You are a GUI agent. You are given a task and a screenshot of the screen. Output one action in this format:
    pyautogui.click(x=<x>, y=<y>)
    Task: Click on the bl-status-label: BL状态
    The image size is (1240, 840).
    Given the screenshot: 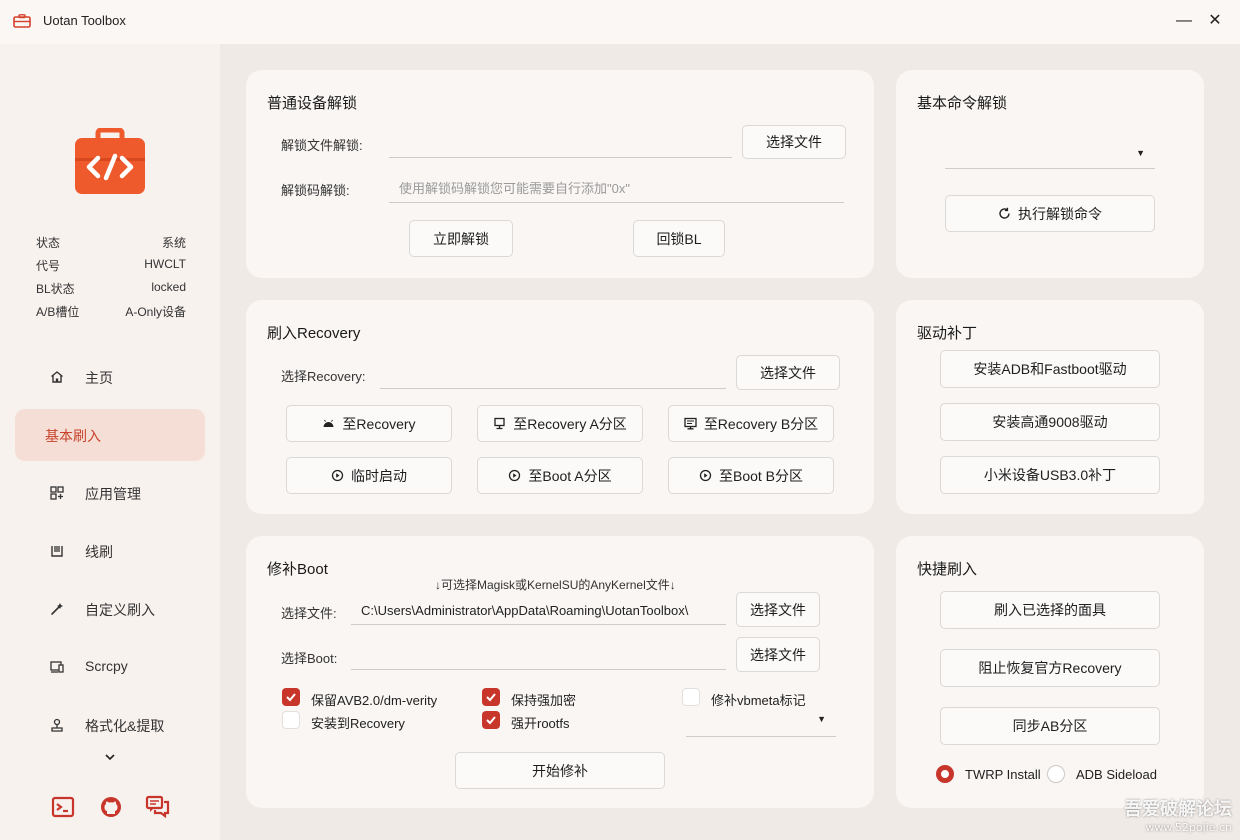 What is the action you would take?
    pyautogui.click(x=55, y=289)
    